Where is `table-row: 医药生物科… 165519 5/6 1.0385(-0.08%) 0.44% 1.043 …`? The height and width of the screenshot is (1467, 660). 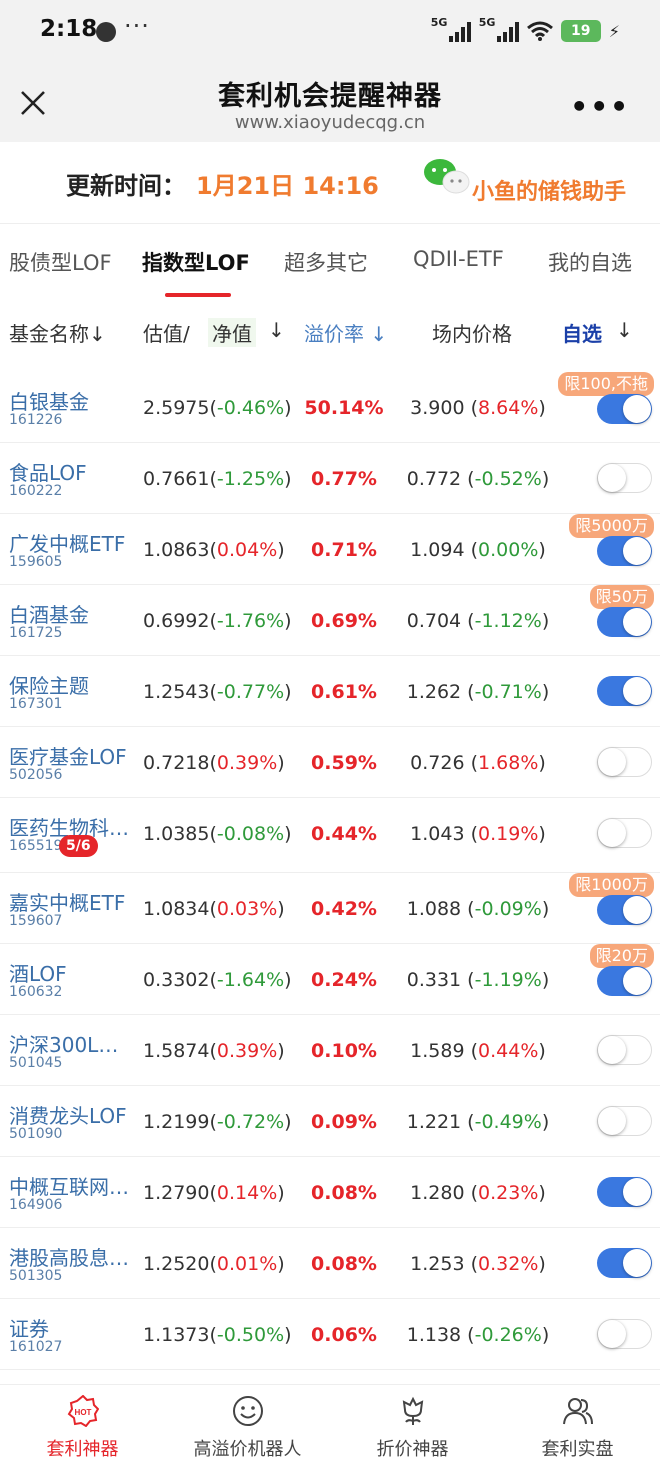
table-row: 医药生物科… 165519 5/6 1.0385(-0.08%) 0.44% 1.043 … is located at coordinates (330, 835).